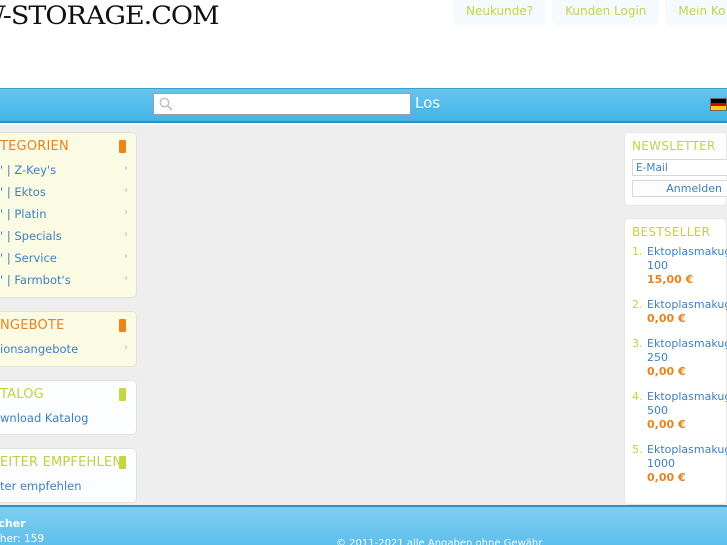 Image resolution: width=727 pixels, height=545 pixels. Describe the element at coordinates (68, 236) in the screenshot. I see `sidebar-item-specials: ' | Specials ›` at that location.